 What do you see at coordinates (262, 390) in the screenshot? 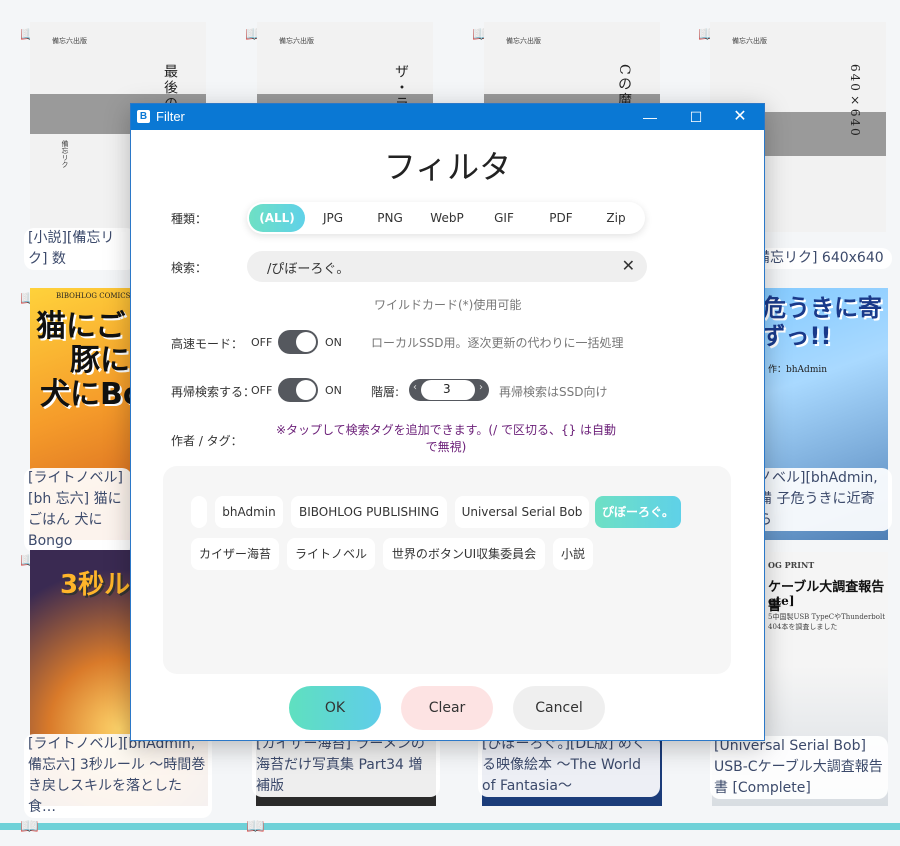
I see `recursive-off-label: OFF` at bounding box center [262, 390].